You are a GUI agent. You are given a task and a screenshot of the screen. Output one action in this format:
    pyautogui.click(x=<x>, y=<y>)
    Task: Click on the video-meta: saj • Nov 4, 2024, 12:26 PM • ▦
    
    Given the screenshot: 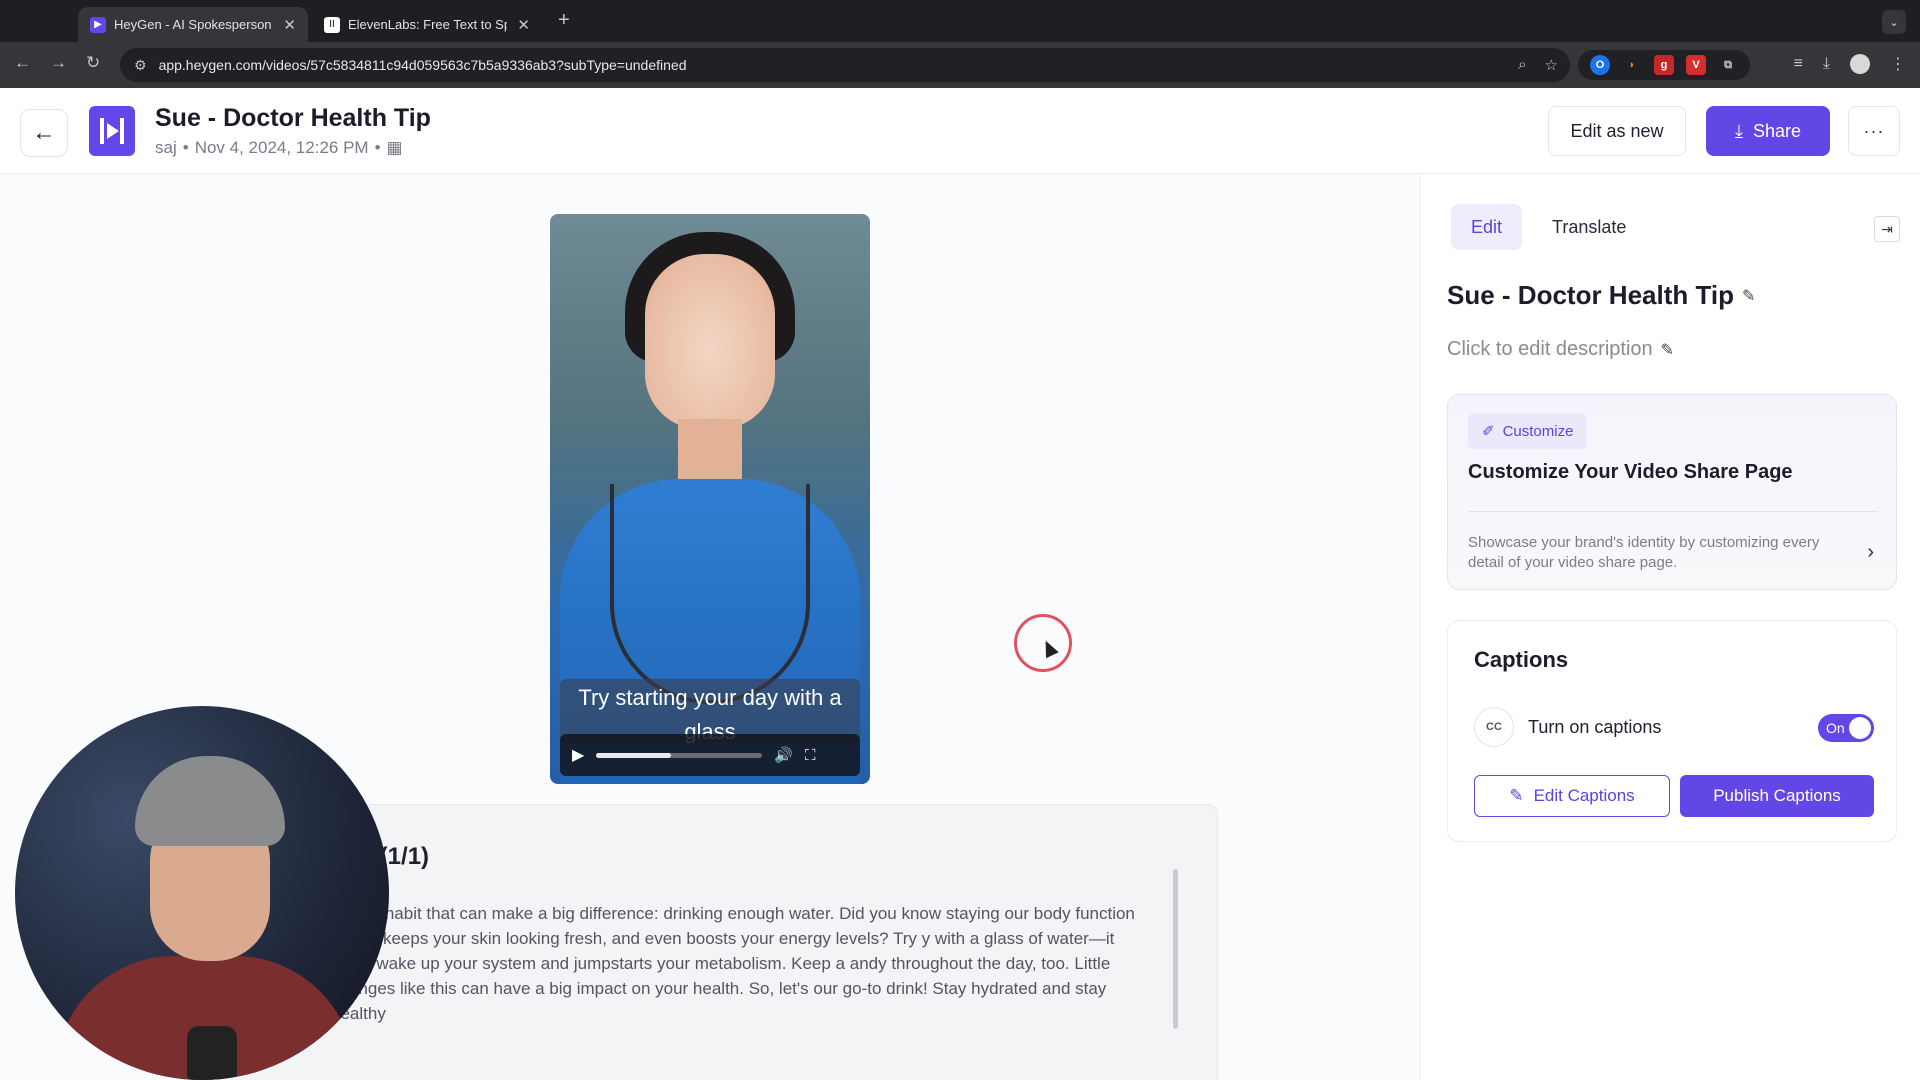 What is the action you would take?
    pyautogui.click(x=279, y=148)
    